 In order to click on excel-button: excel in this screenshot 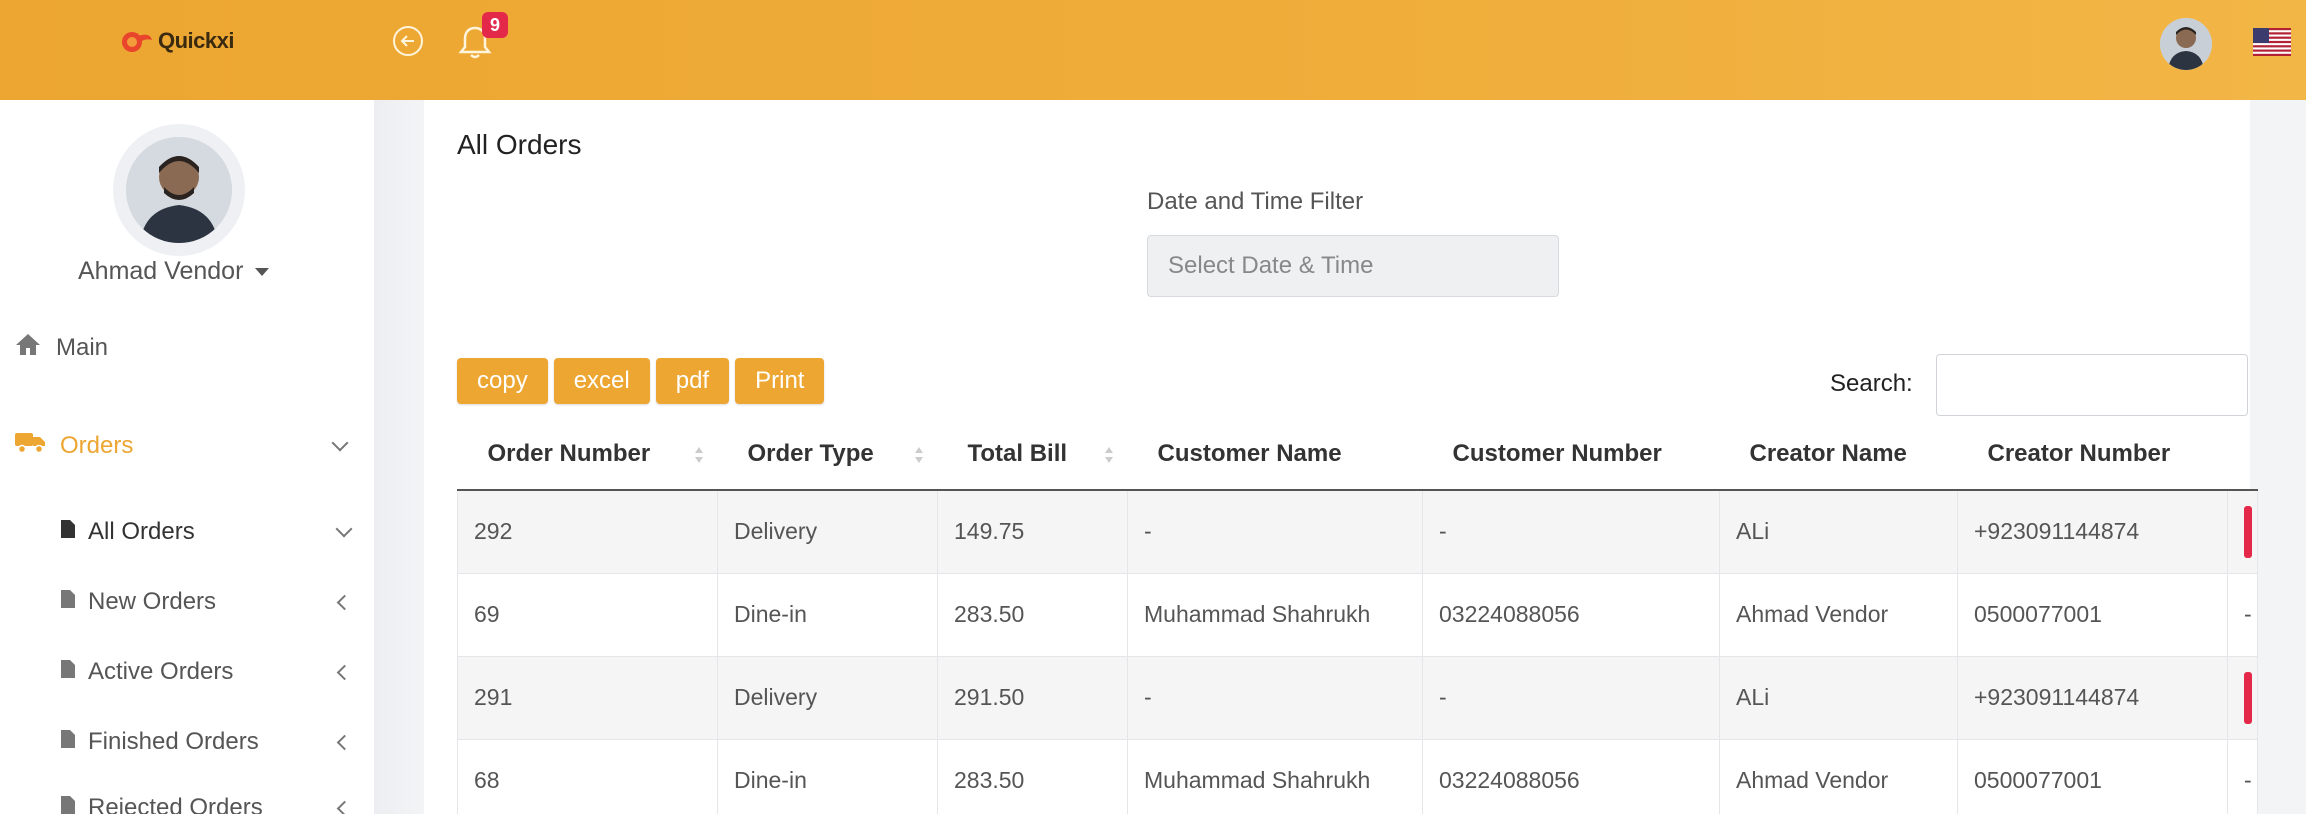, I will do `click(601, 381)`.